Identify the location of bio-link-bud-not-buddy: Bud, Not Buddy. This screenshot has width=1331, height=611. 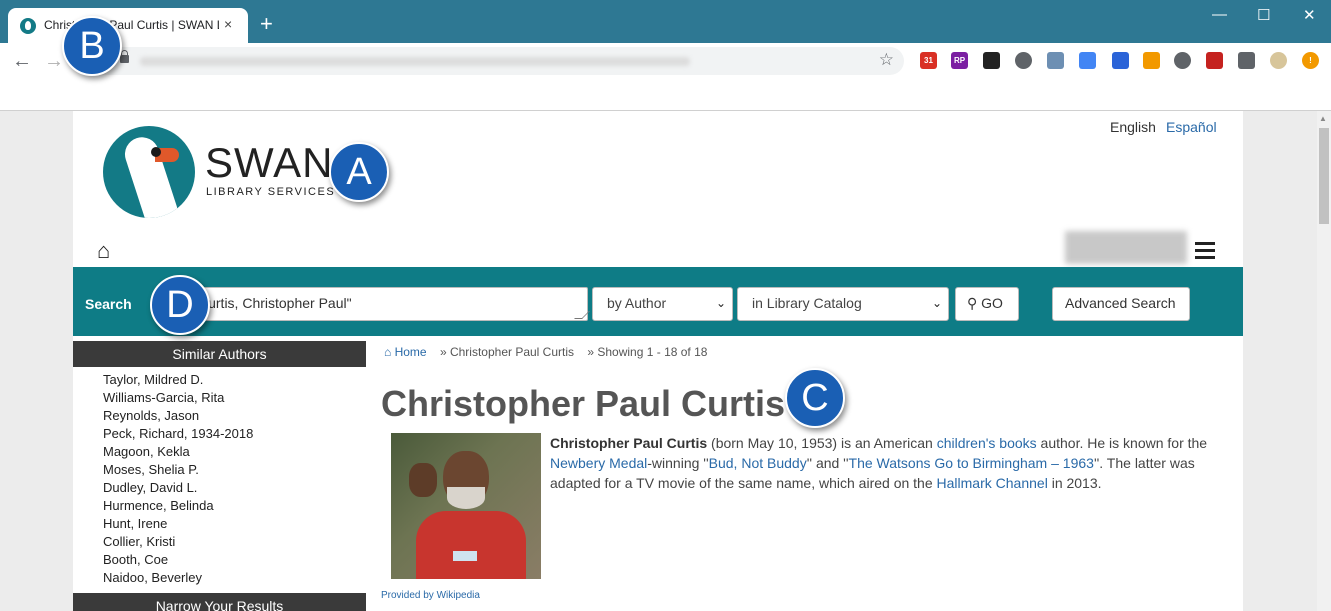
(758, 463).